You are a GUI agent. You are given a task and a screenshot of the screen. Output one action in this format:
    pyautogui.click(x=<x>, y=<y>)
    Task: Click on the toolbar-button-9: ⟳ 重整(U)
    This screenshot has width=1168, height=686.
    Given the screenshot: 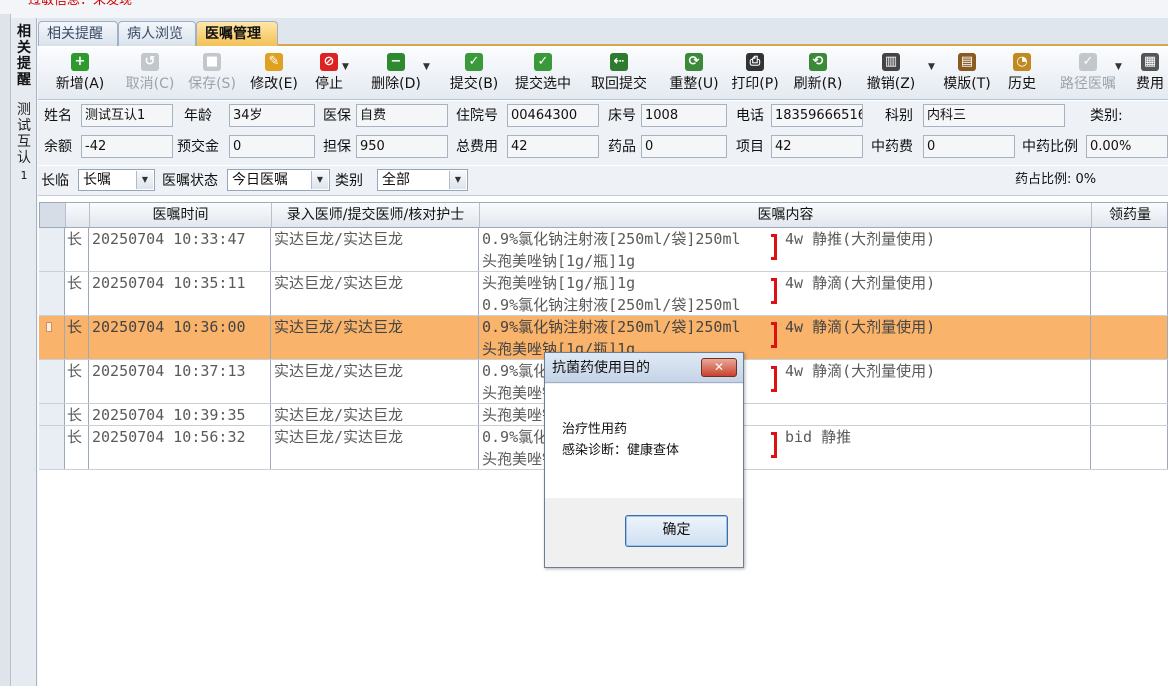 What is the action you would take?
    pyautogui.click(x=694, y=74)
    